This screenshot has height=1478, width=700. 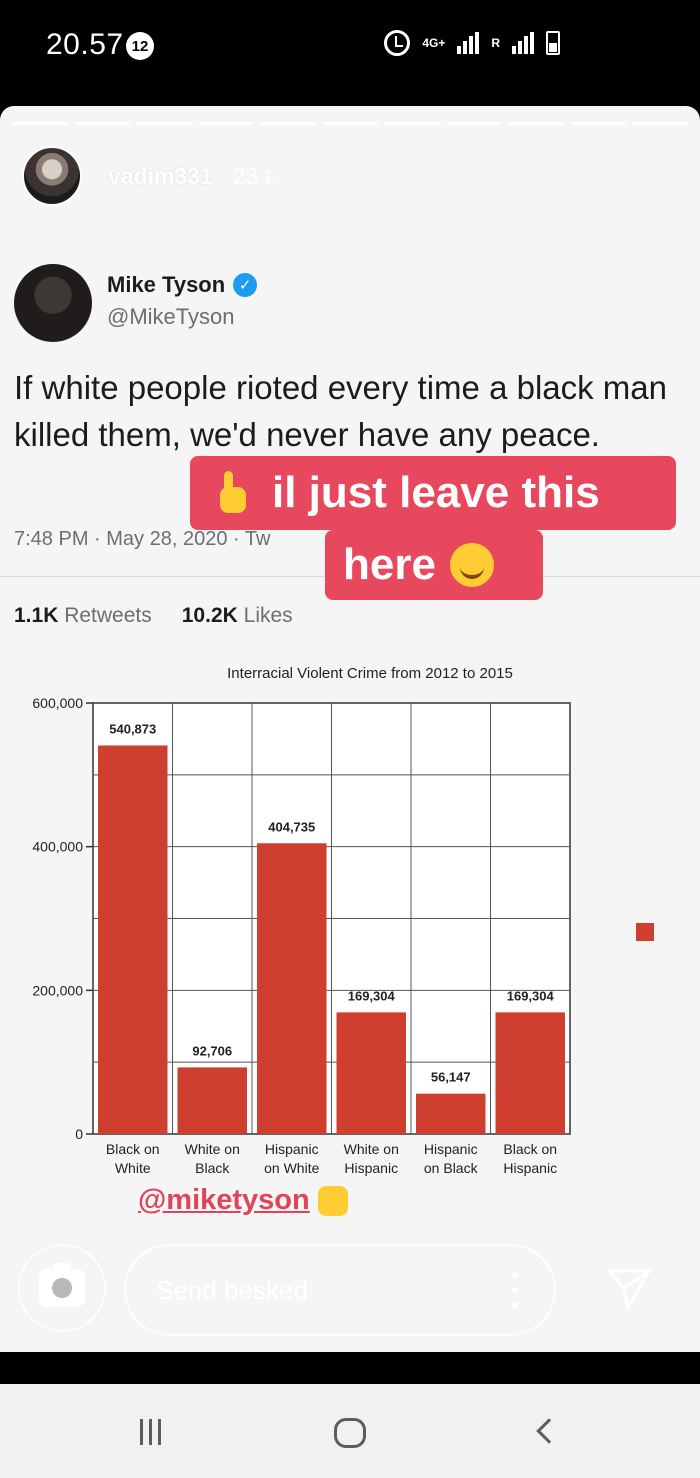 I want to click on bar-value-label: 92,706, so click(x=212, y=1050).